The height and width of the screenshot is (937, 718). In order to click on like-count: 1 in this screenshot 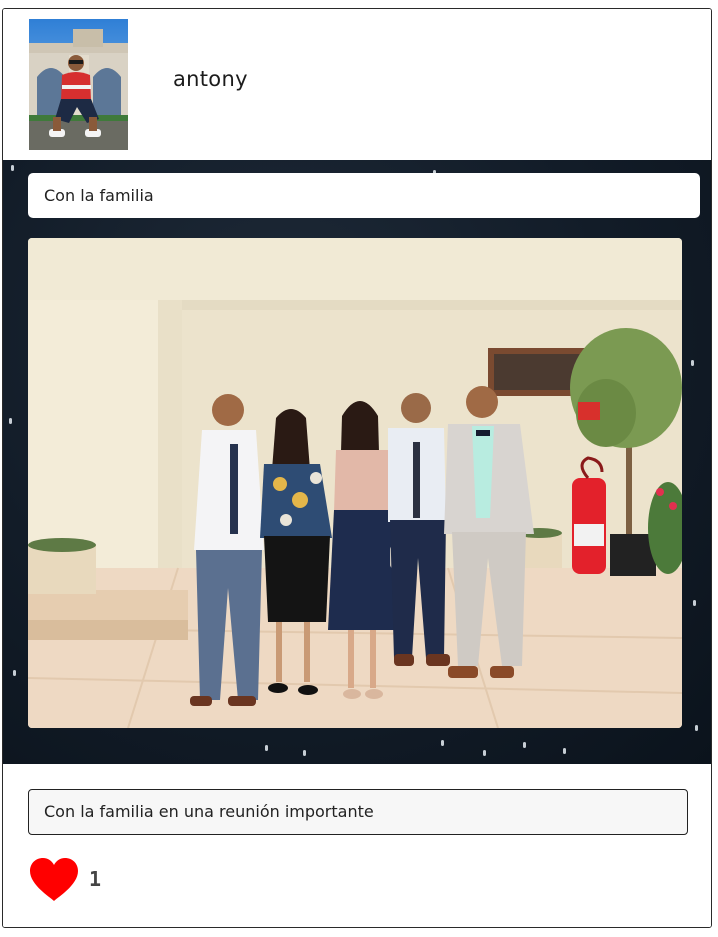, I will do `click(95, 879)`.